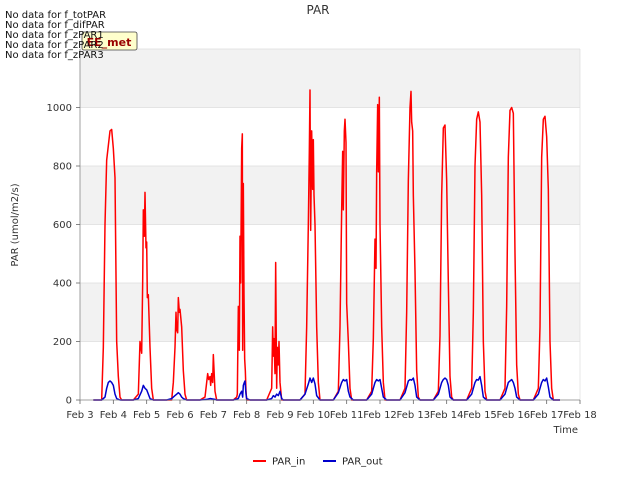 The width and height of the screenshot is (640, 485). What do you see at coordinates (447, 415) in the screenshot?
I see `x-tick-label: Feb 14` at bounding box center [447, 415].